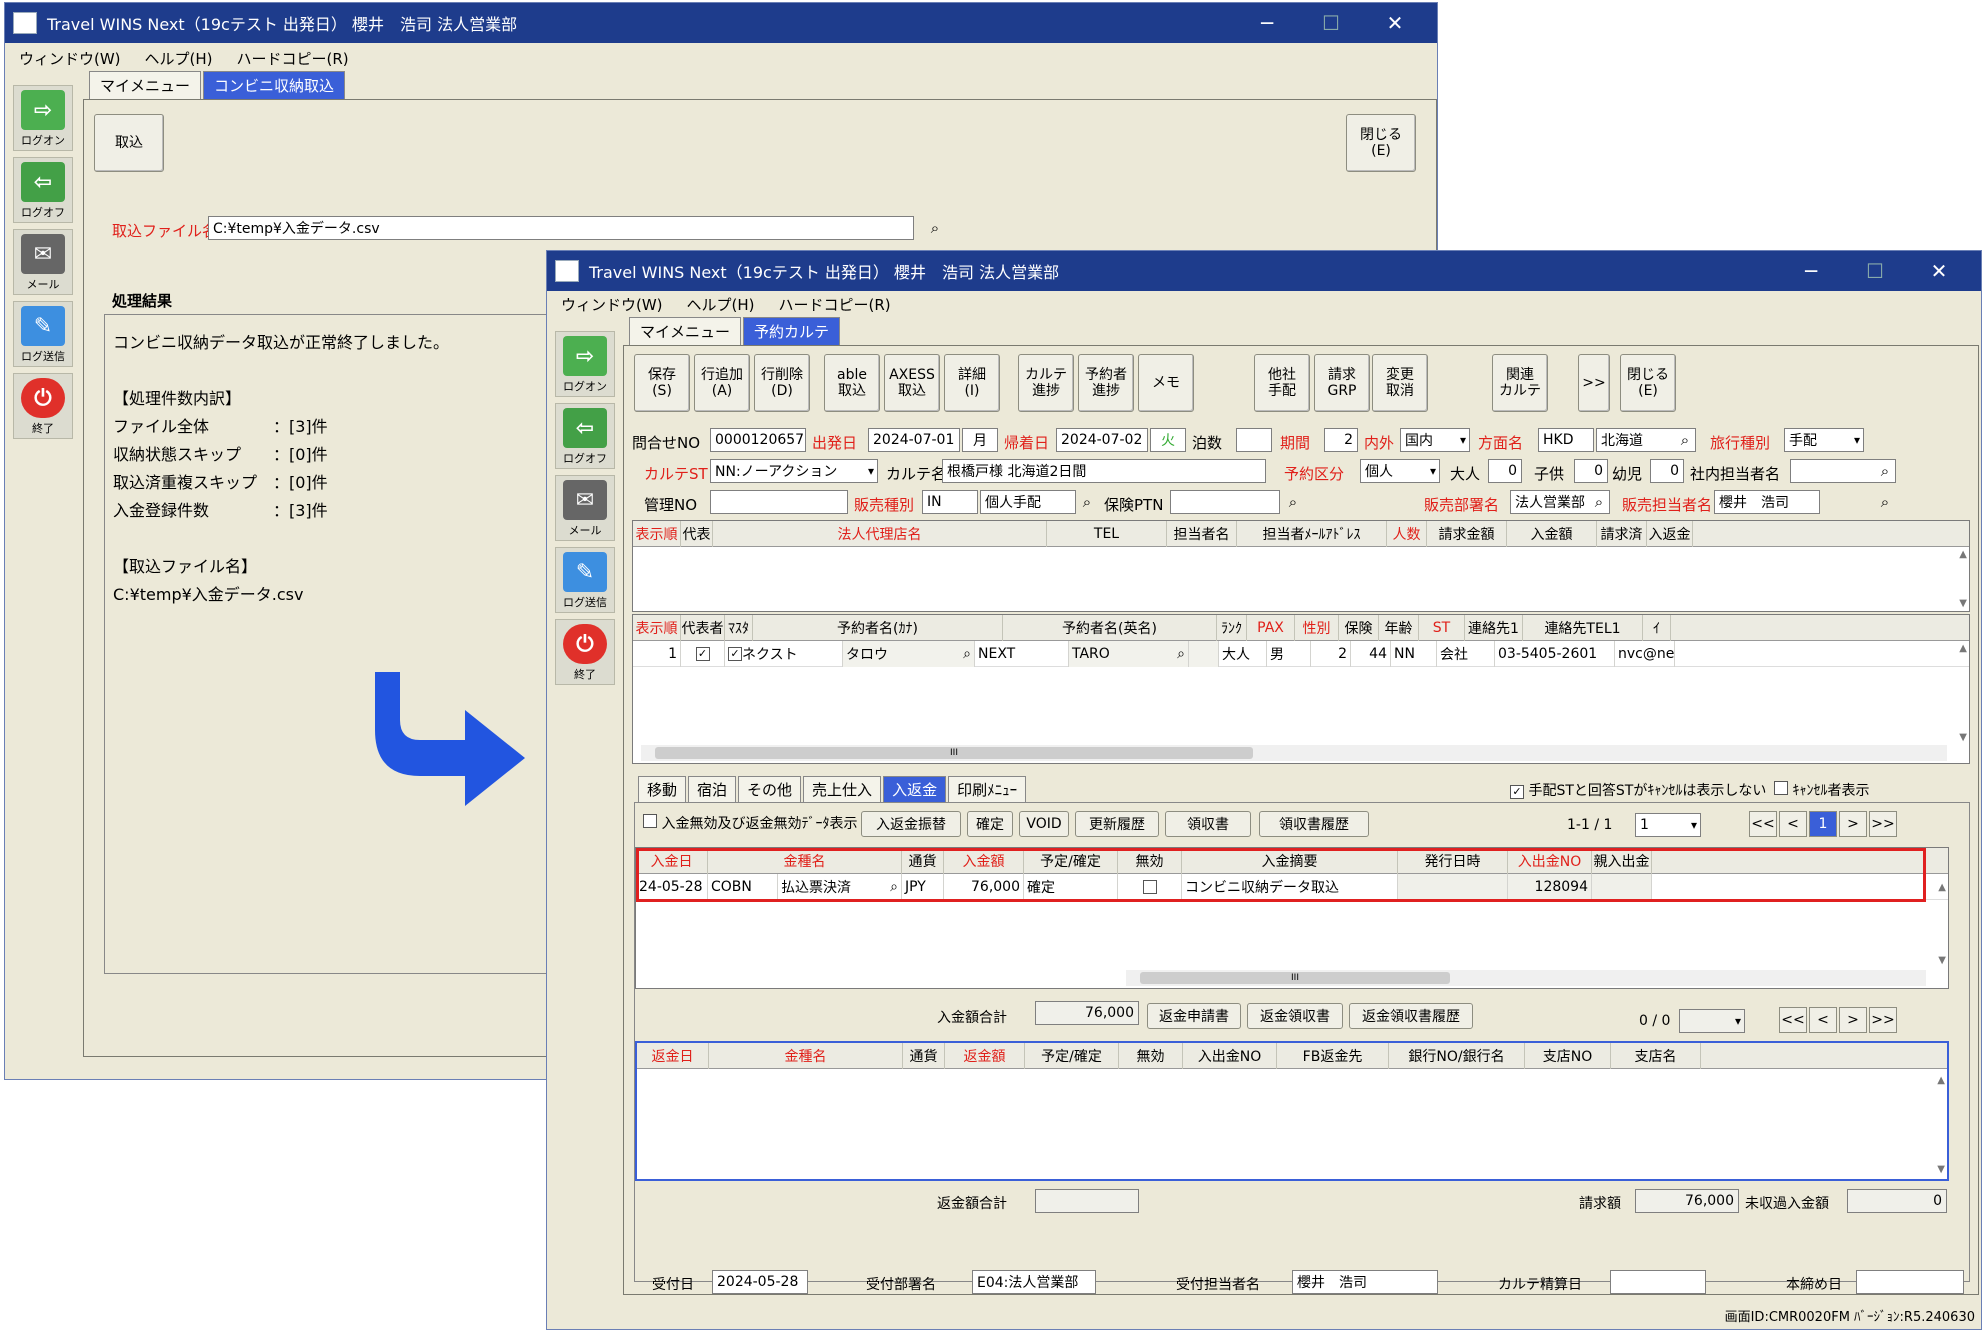 The image size is (1984, 1334). I want to click on column-header: 表示順, so click(657, 628).